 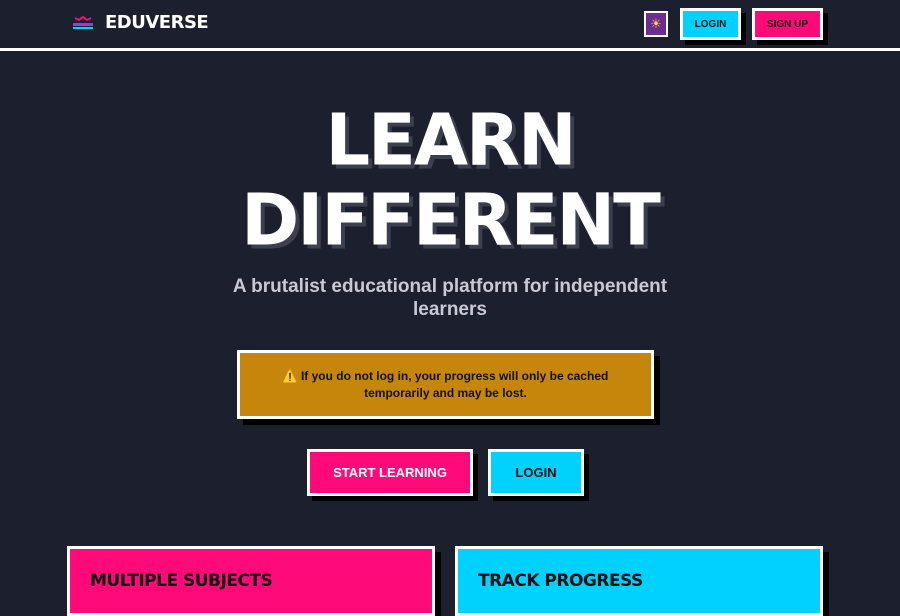 I want to click on feature-card-subjects: MULTIPLE SUBJECTS, so click(x=251, y=581).